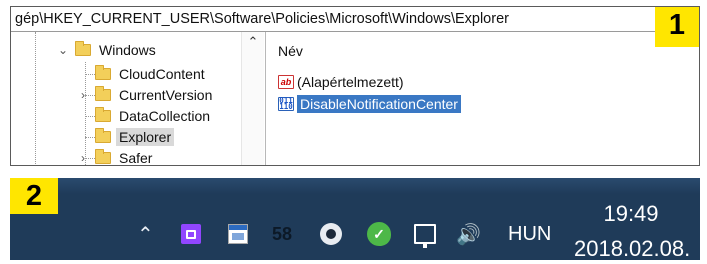 The image size is (707, 264). I want to click on tree-node-label: DataCollection, so click(165, 116).